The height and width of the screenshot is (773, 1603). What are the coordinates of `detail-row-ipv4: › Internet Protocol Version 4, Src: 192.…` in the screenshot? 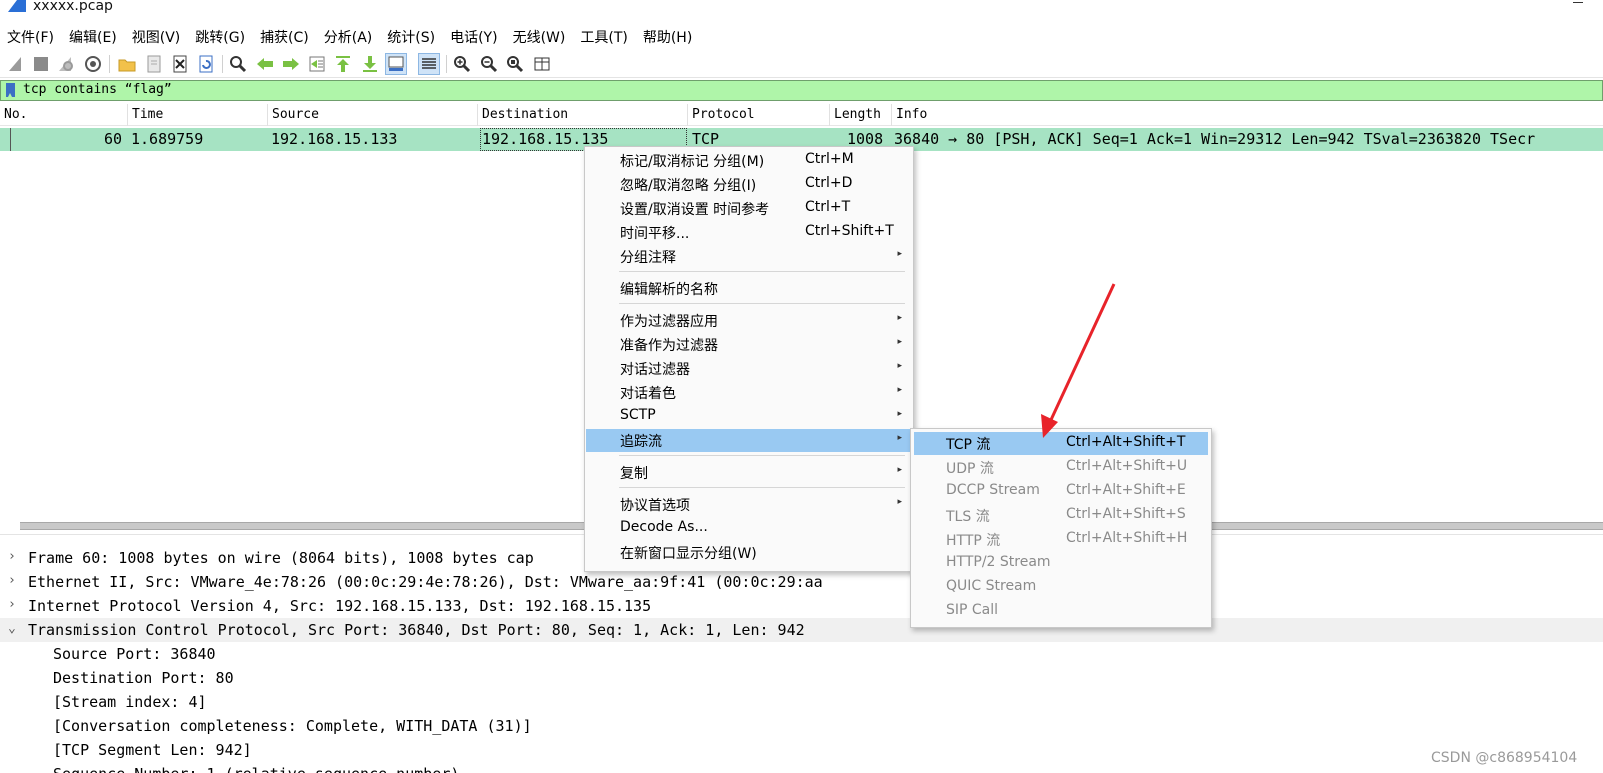 It's located at (801, 606).